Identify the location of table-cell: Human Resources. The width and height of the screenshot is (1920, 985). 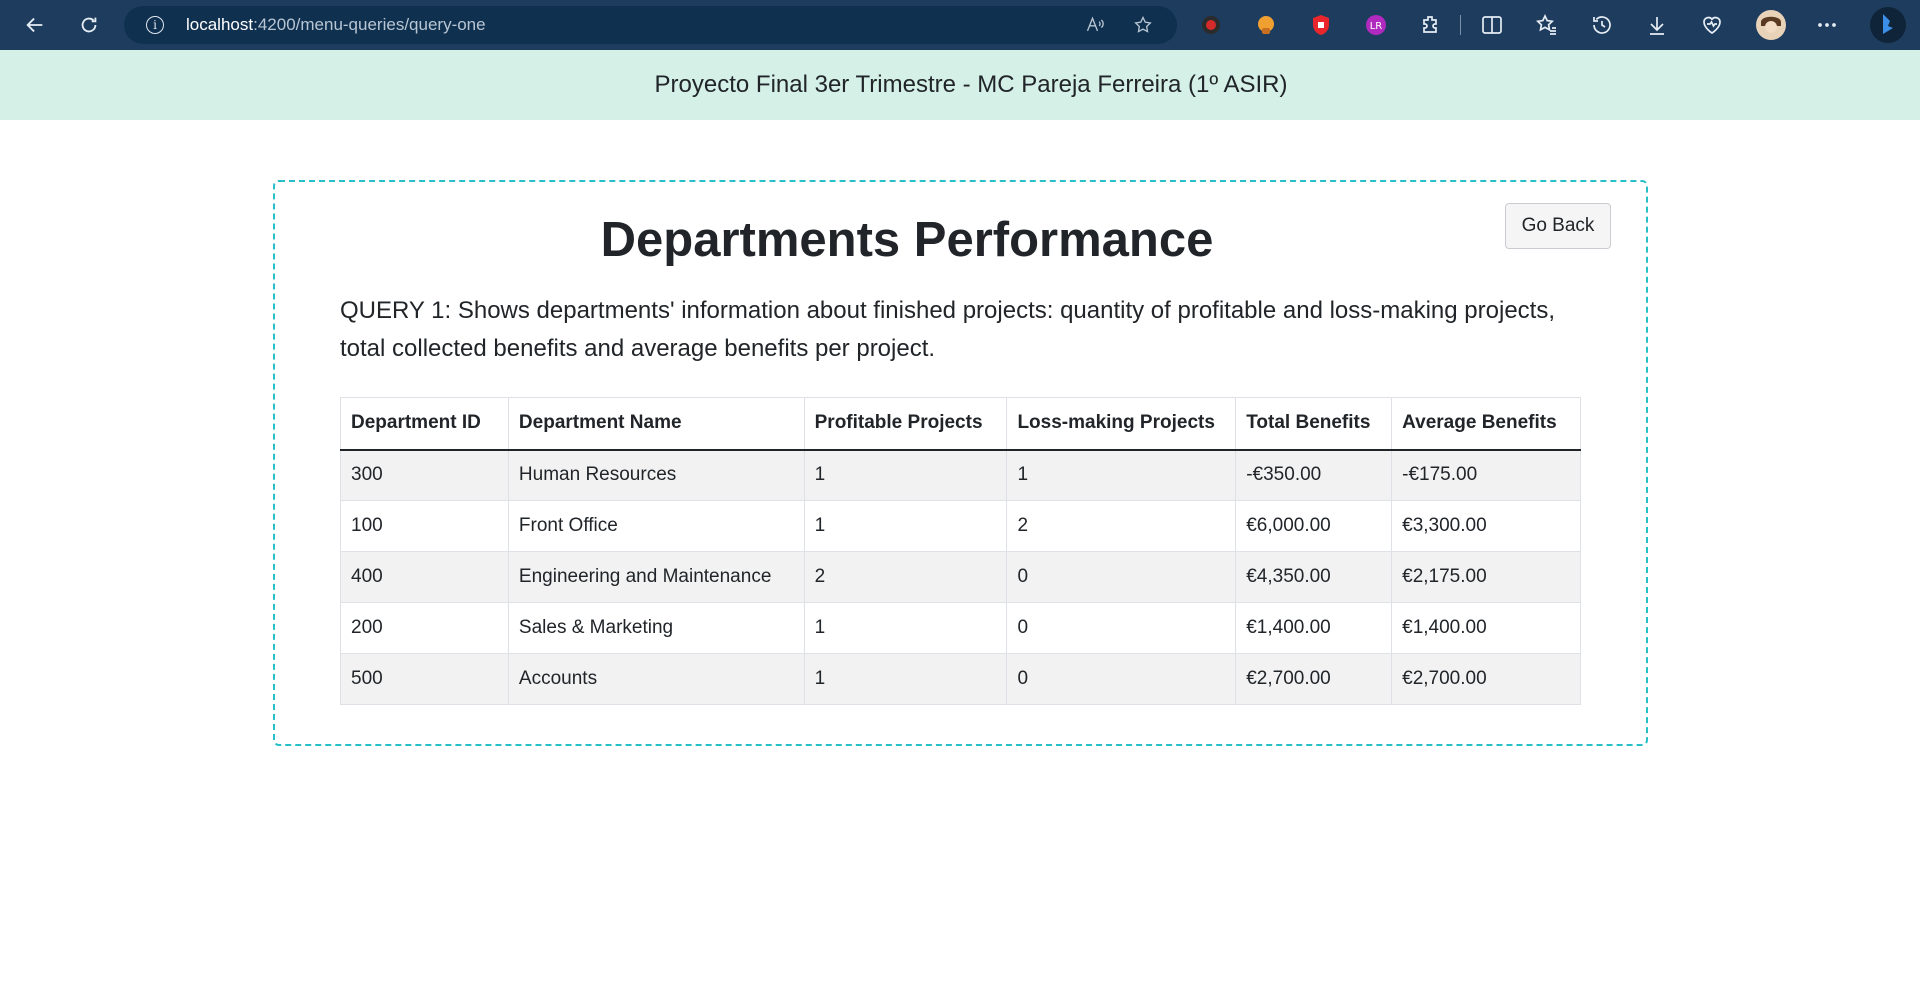
(656, 475).